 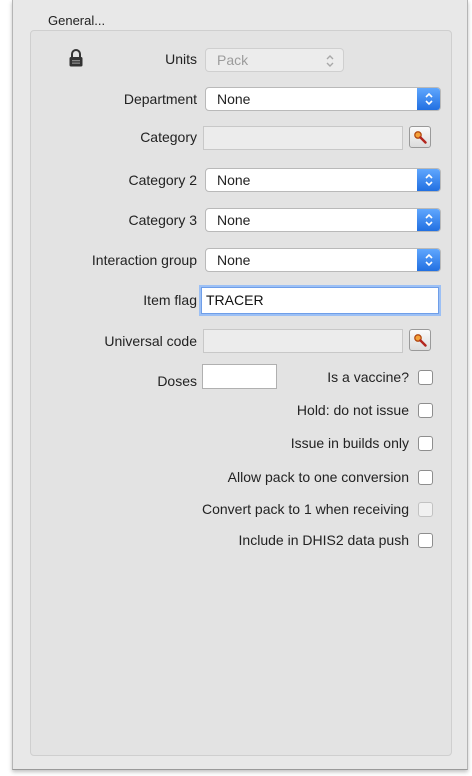 I want to click on department-dropdown-arrow, so click(x=428, y=99).